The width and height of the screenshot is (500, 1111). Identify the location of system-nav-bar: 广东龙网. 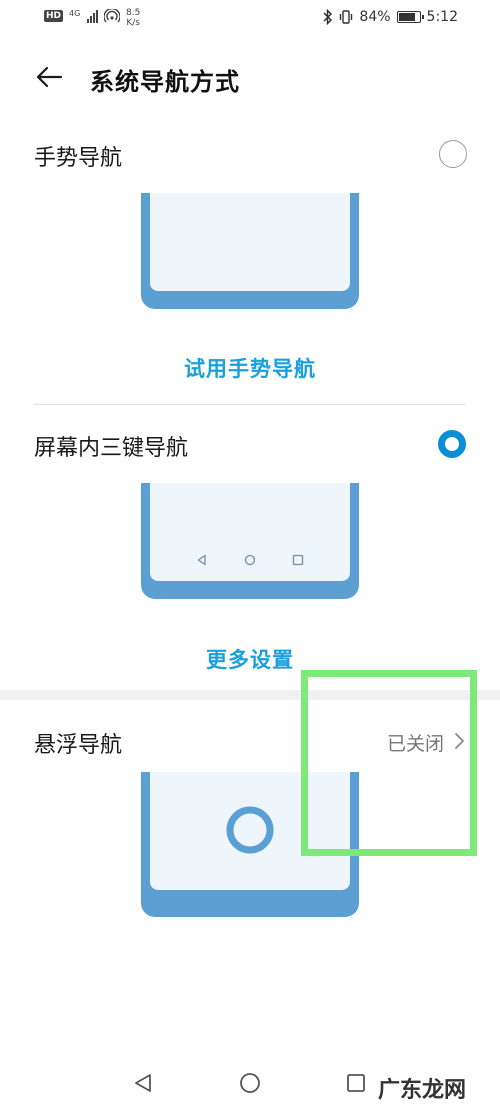
(250, 1083).